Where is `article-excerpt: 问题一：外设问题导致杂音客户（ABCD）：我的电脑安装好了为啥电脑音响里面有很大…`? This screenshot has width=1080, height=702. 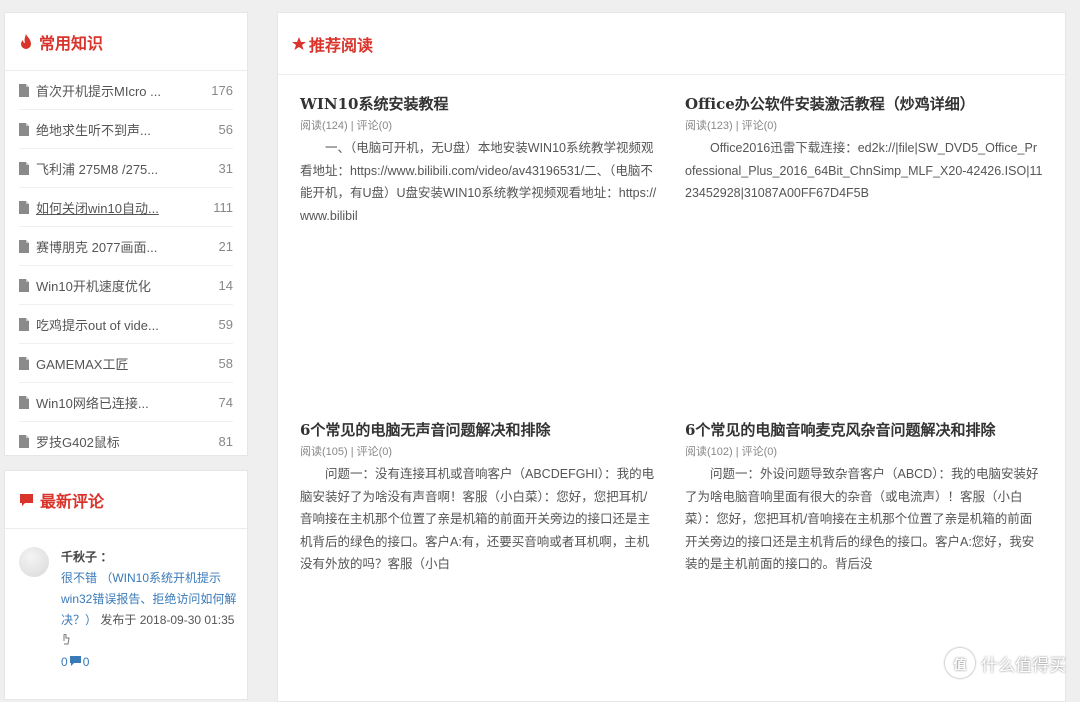 article-excerpt: 问题一：外设问题导致杂音客户（ABCD）：我的电脑安装好了为啥电脑音响里面有很大… is located at coordinates (862, 519).